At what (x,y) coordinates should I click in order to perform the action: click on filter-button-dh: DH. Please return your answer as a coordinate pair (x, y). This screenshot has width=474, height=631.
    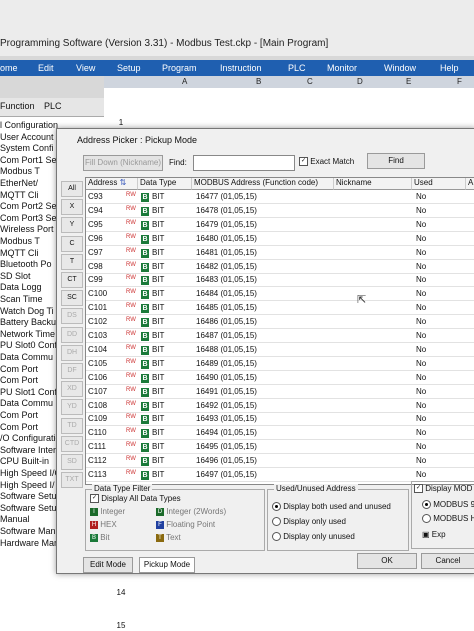
    Looking at the image, I should click on (72, 352).